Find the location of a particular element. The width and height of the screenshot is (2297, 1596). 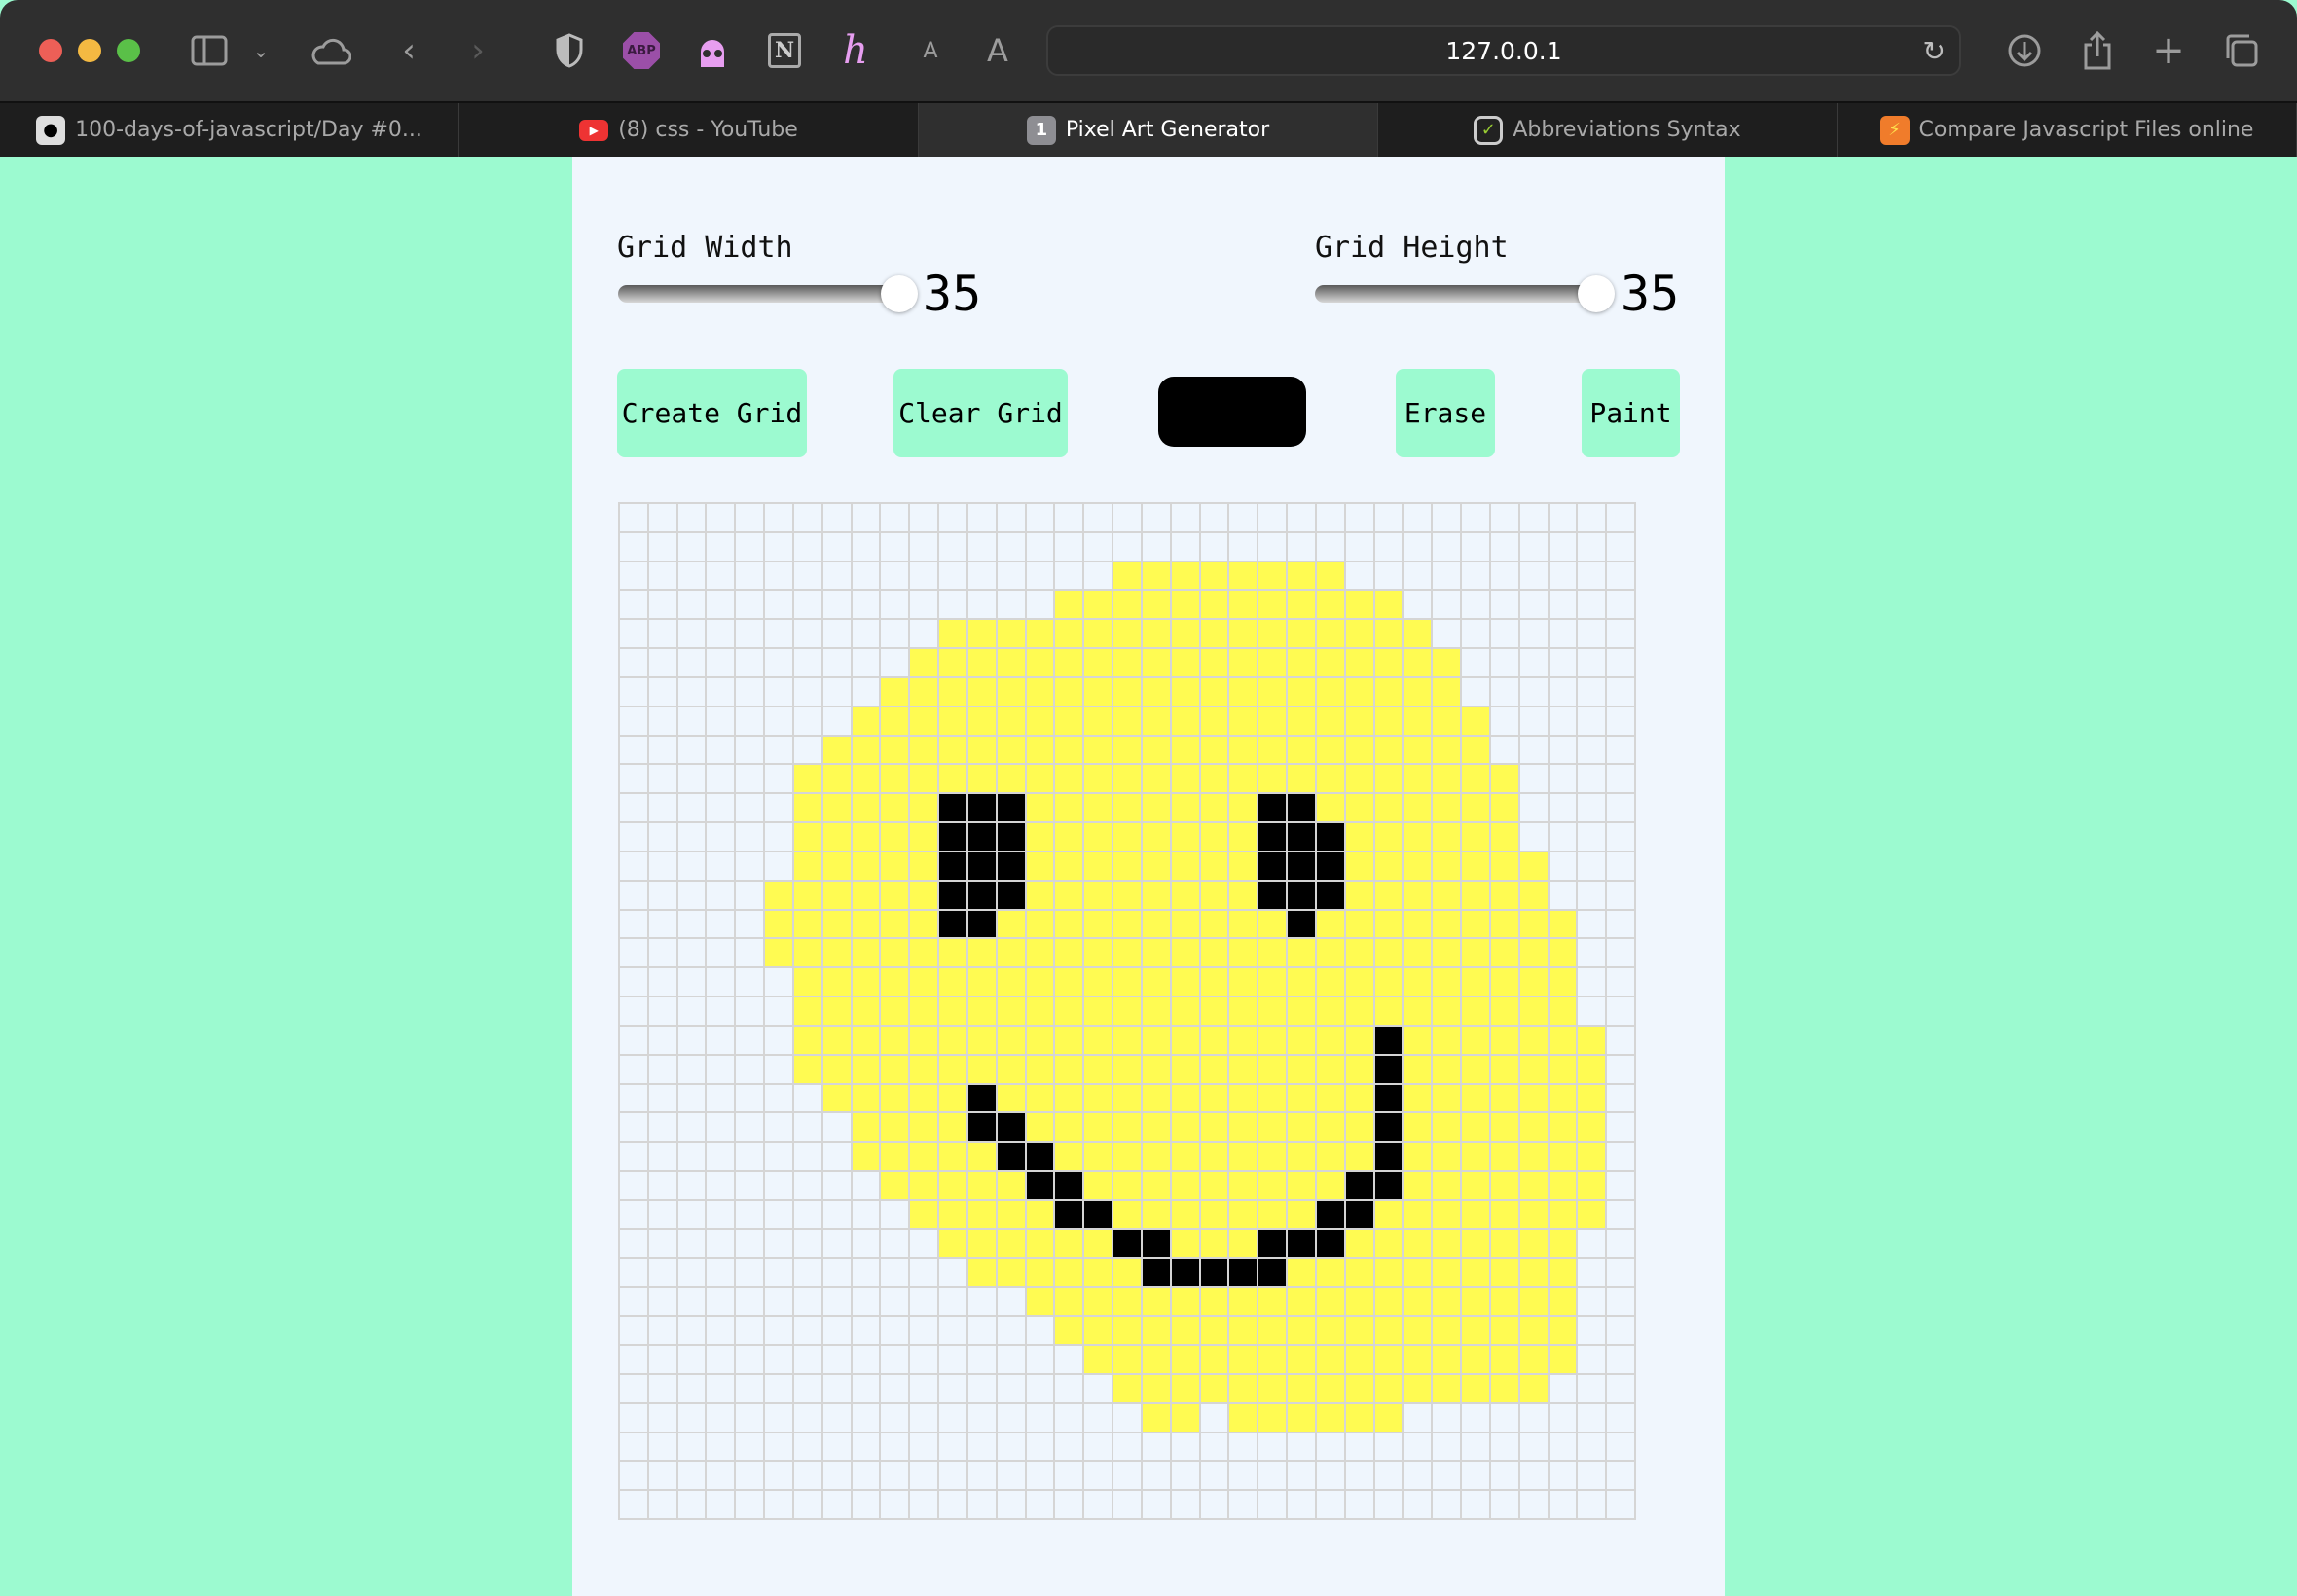

decrease-font-button: A is located at coordinates (931, 51).